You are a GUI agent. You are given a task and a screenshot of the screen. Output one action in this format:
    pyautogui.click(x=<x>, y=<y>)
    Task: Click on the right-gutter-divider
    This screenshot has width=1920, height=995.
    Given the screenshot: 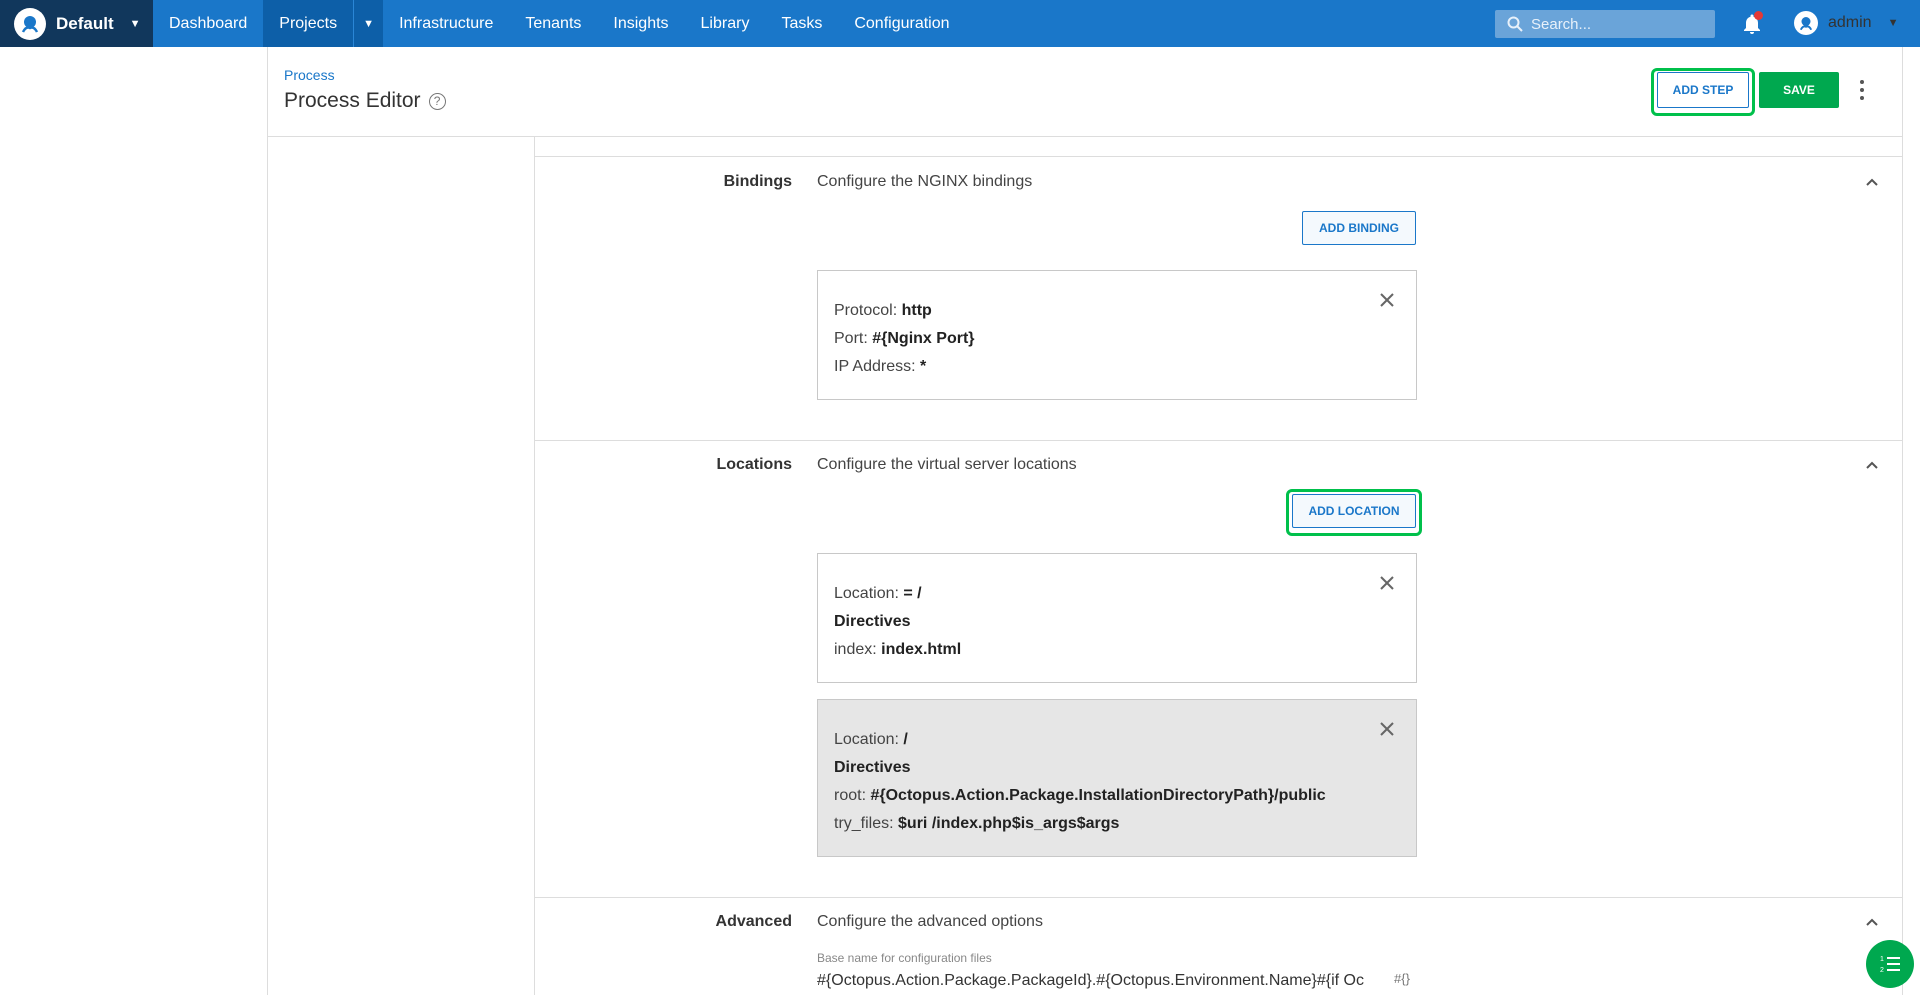 What is the action you would take?
    pyautogui.click(x=1902, y=521)
    